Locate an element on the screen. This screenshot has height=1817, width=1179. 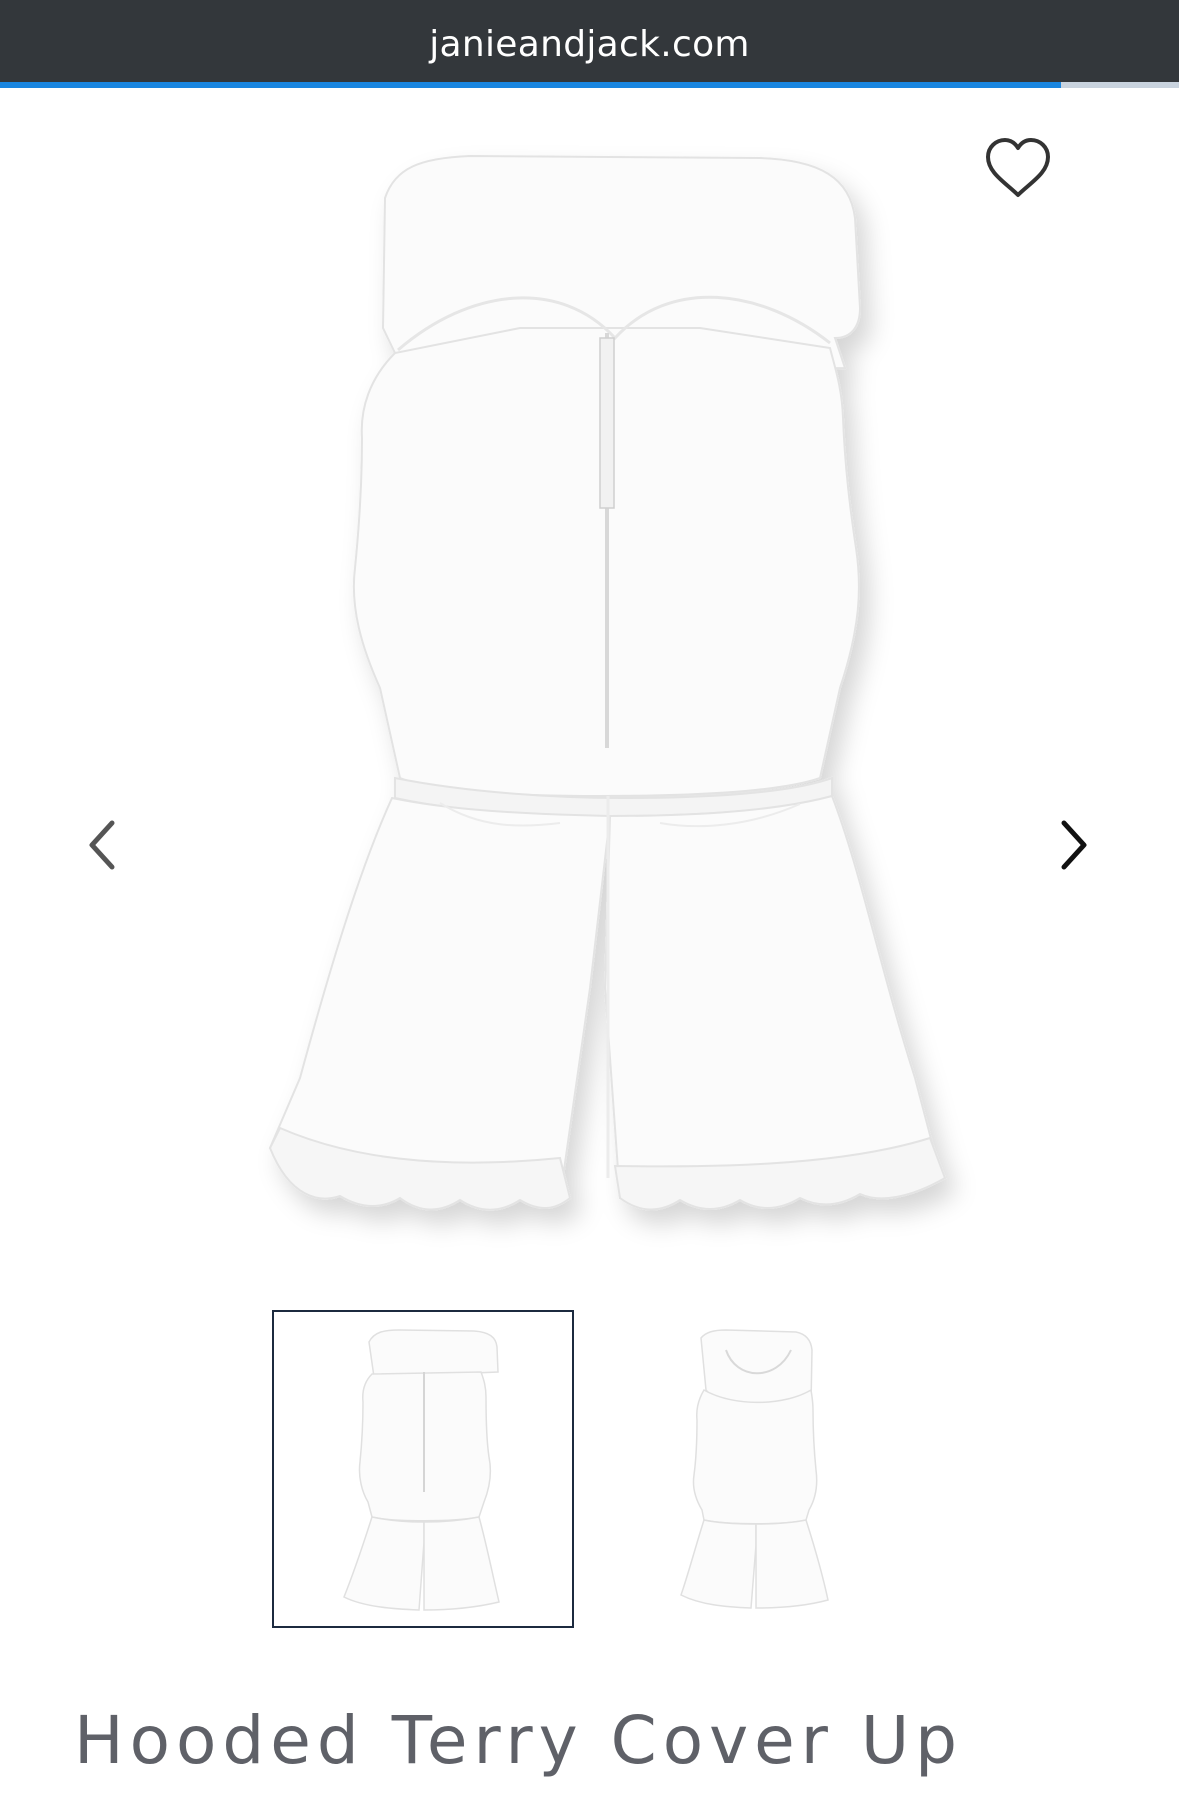
chevron-right-icon is located at coordinates (1073, 845).